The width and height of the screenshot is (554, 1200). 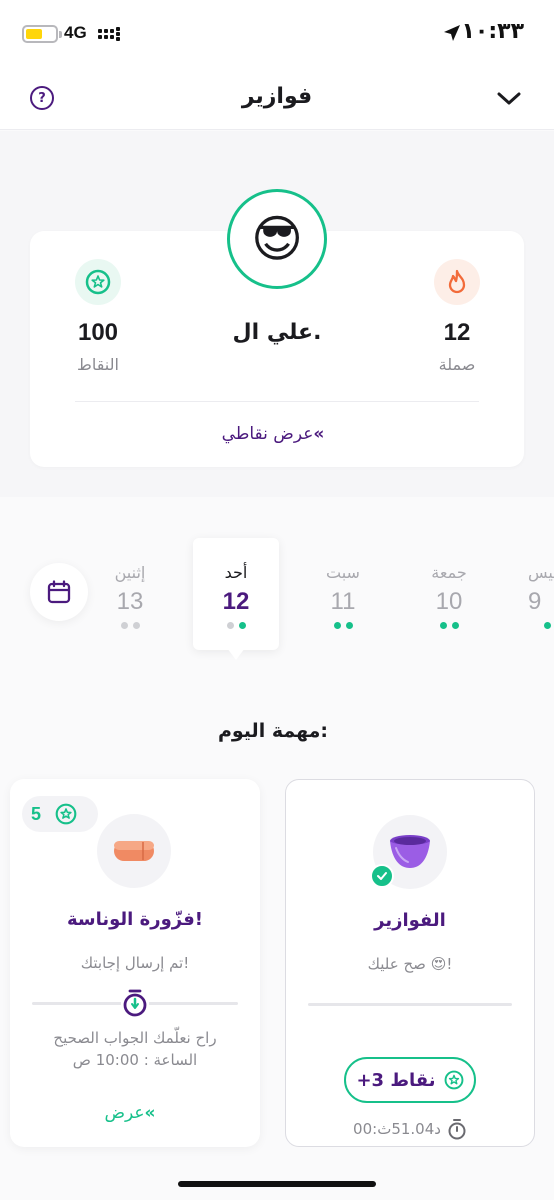 What do you see at coordinates (130, 572) in the screenshot?
I see `day-name: إثنين` at bounding box center [130, 572].